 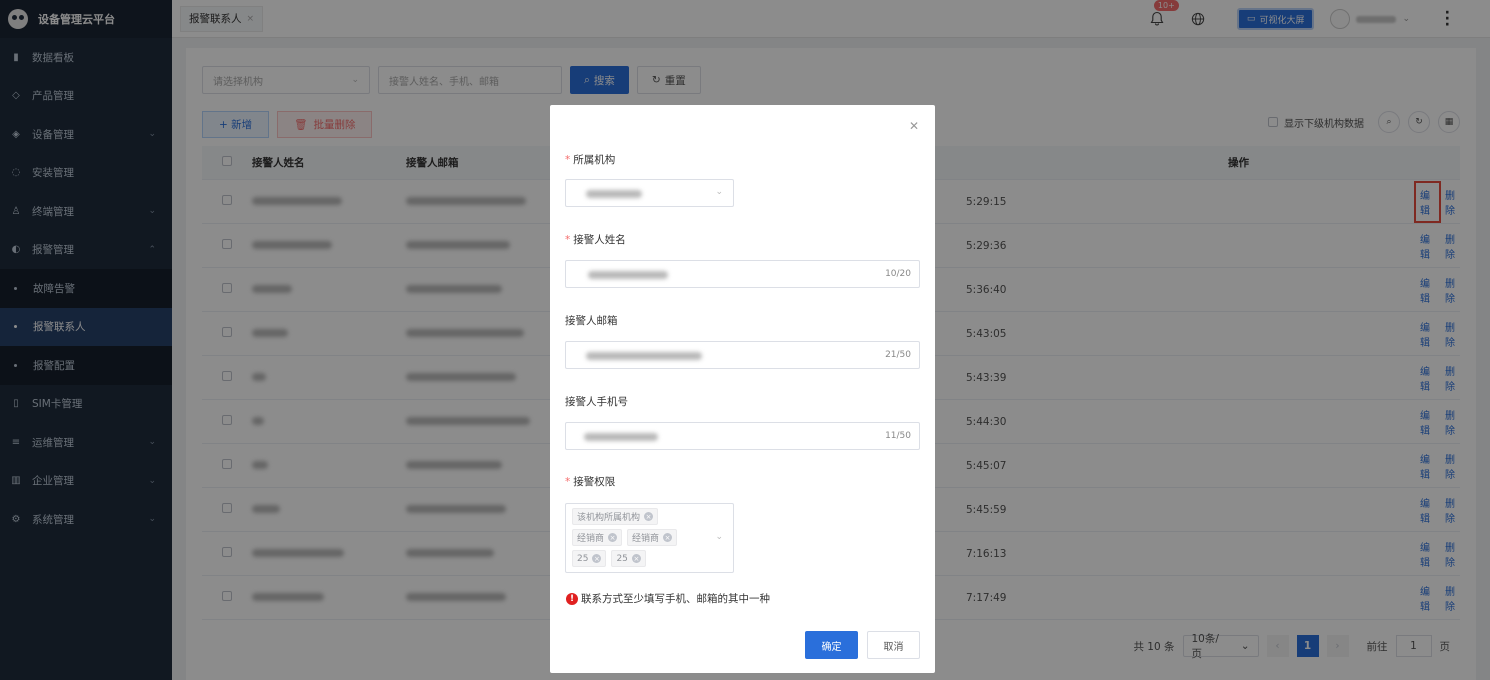 What do you see at coordinates (595, 240) in the screenshot?
I see `name-label: * 接警人姓名` at bounding box center [595, 240].